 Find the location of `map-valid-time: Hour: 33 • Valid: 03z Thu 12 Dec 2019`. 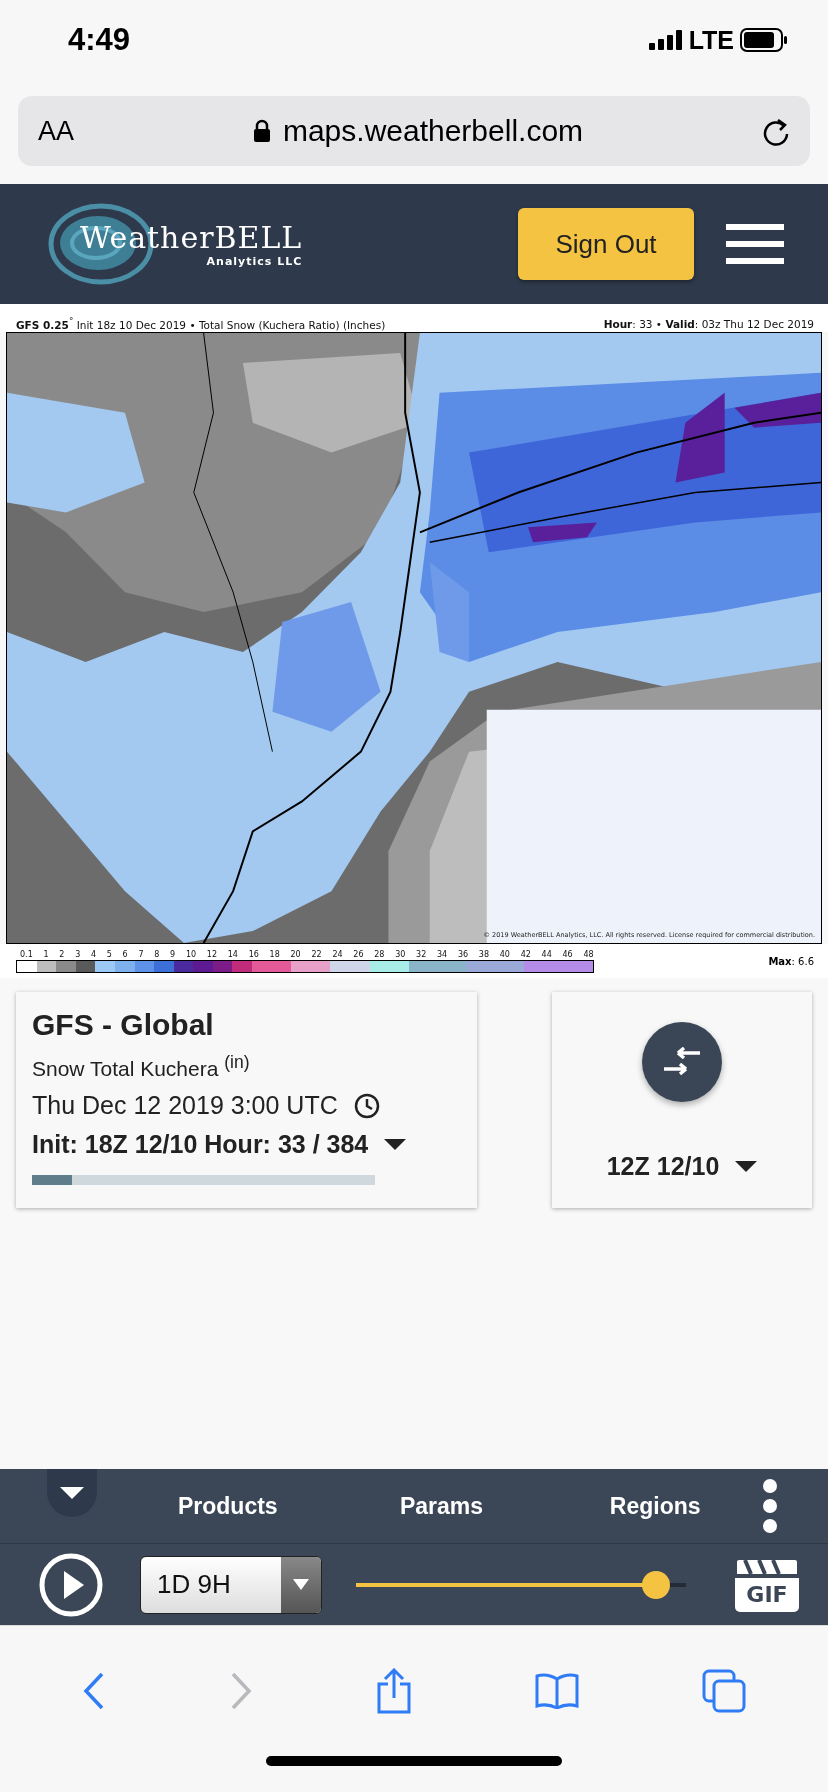

map-valid-time: Hour: 33 • Valid: 03z Thu 12 Dec 2019 is located at coordinates (708, 324).